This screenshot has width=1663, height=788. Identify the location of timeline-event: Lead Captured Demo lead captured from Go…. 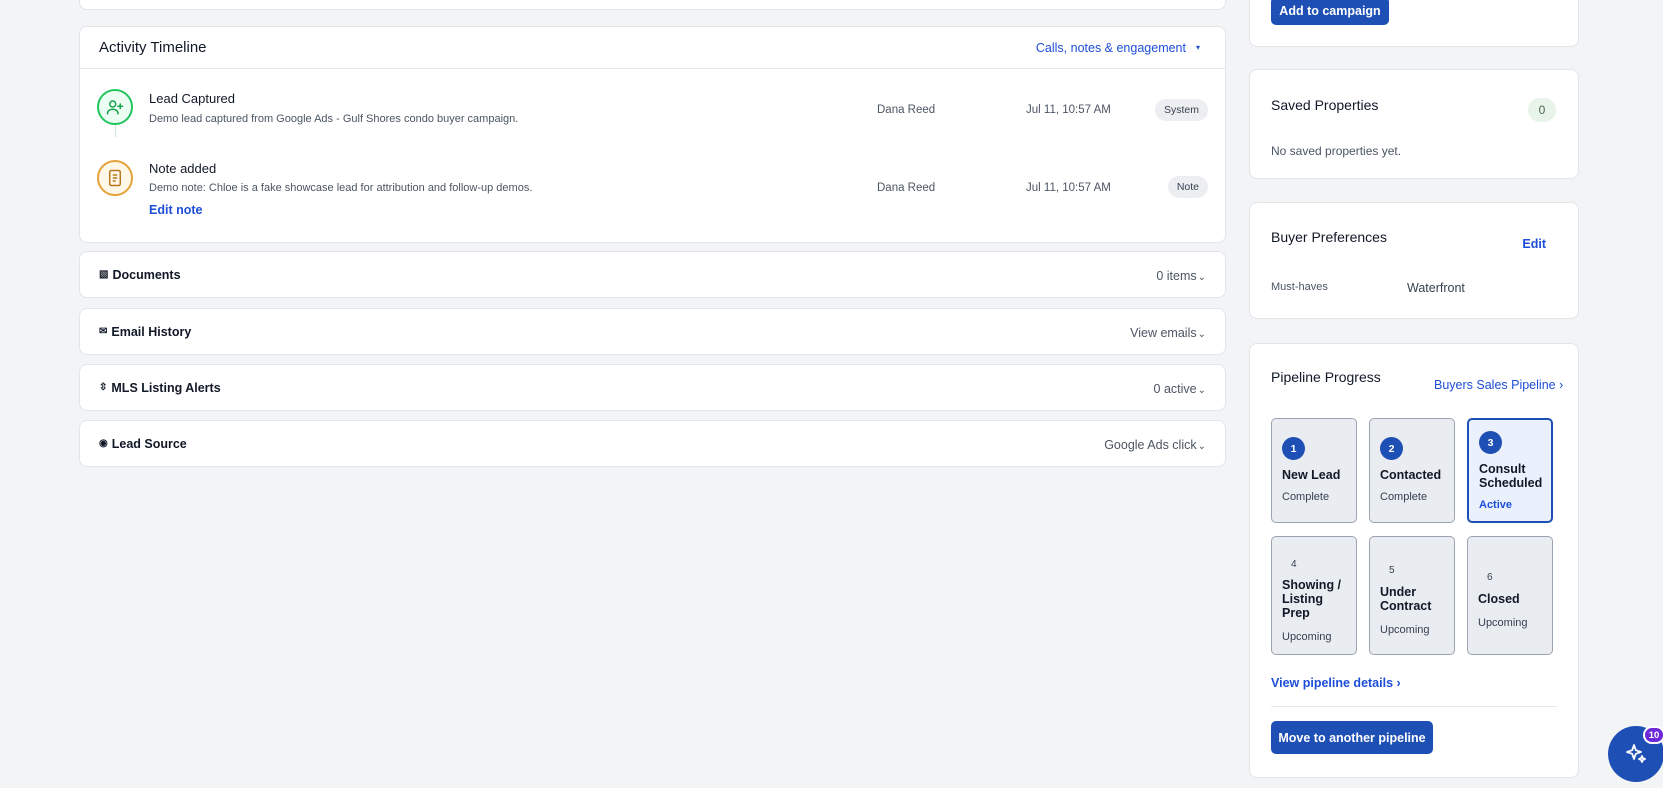
(652, 104).